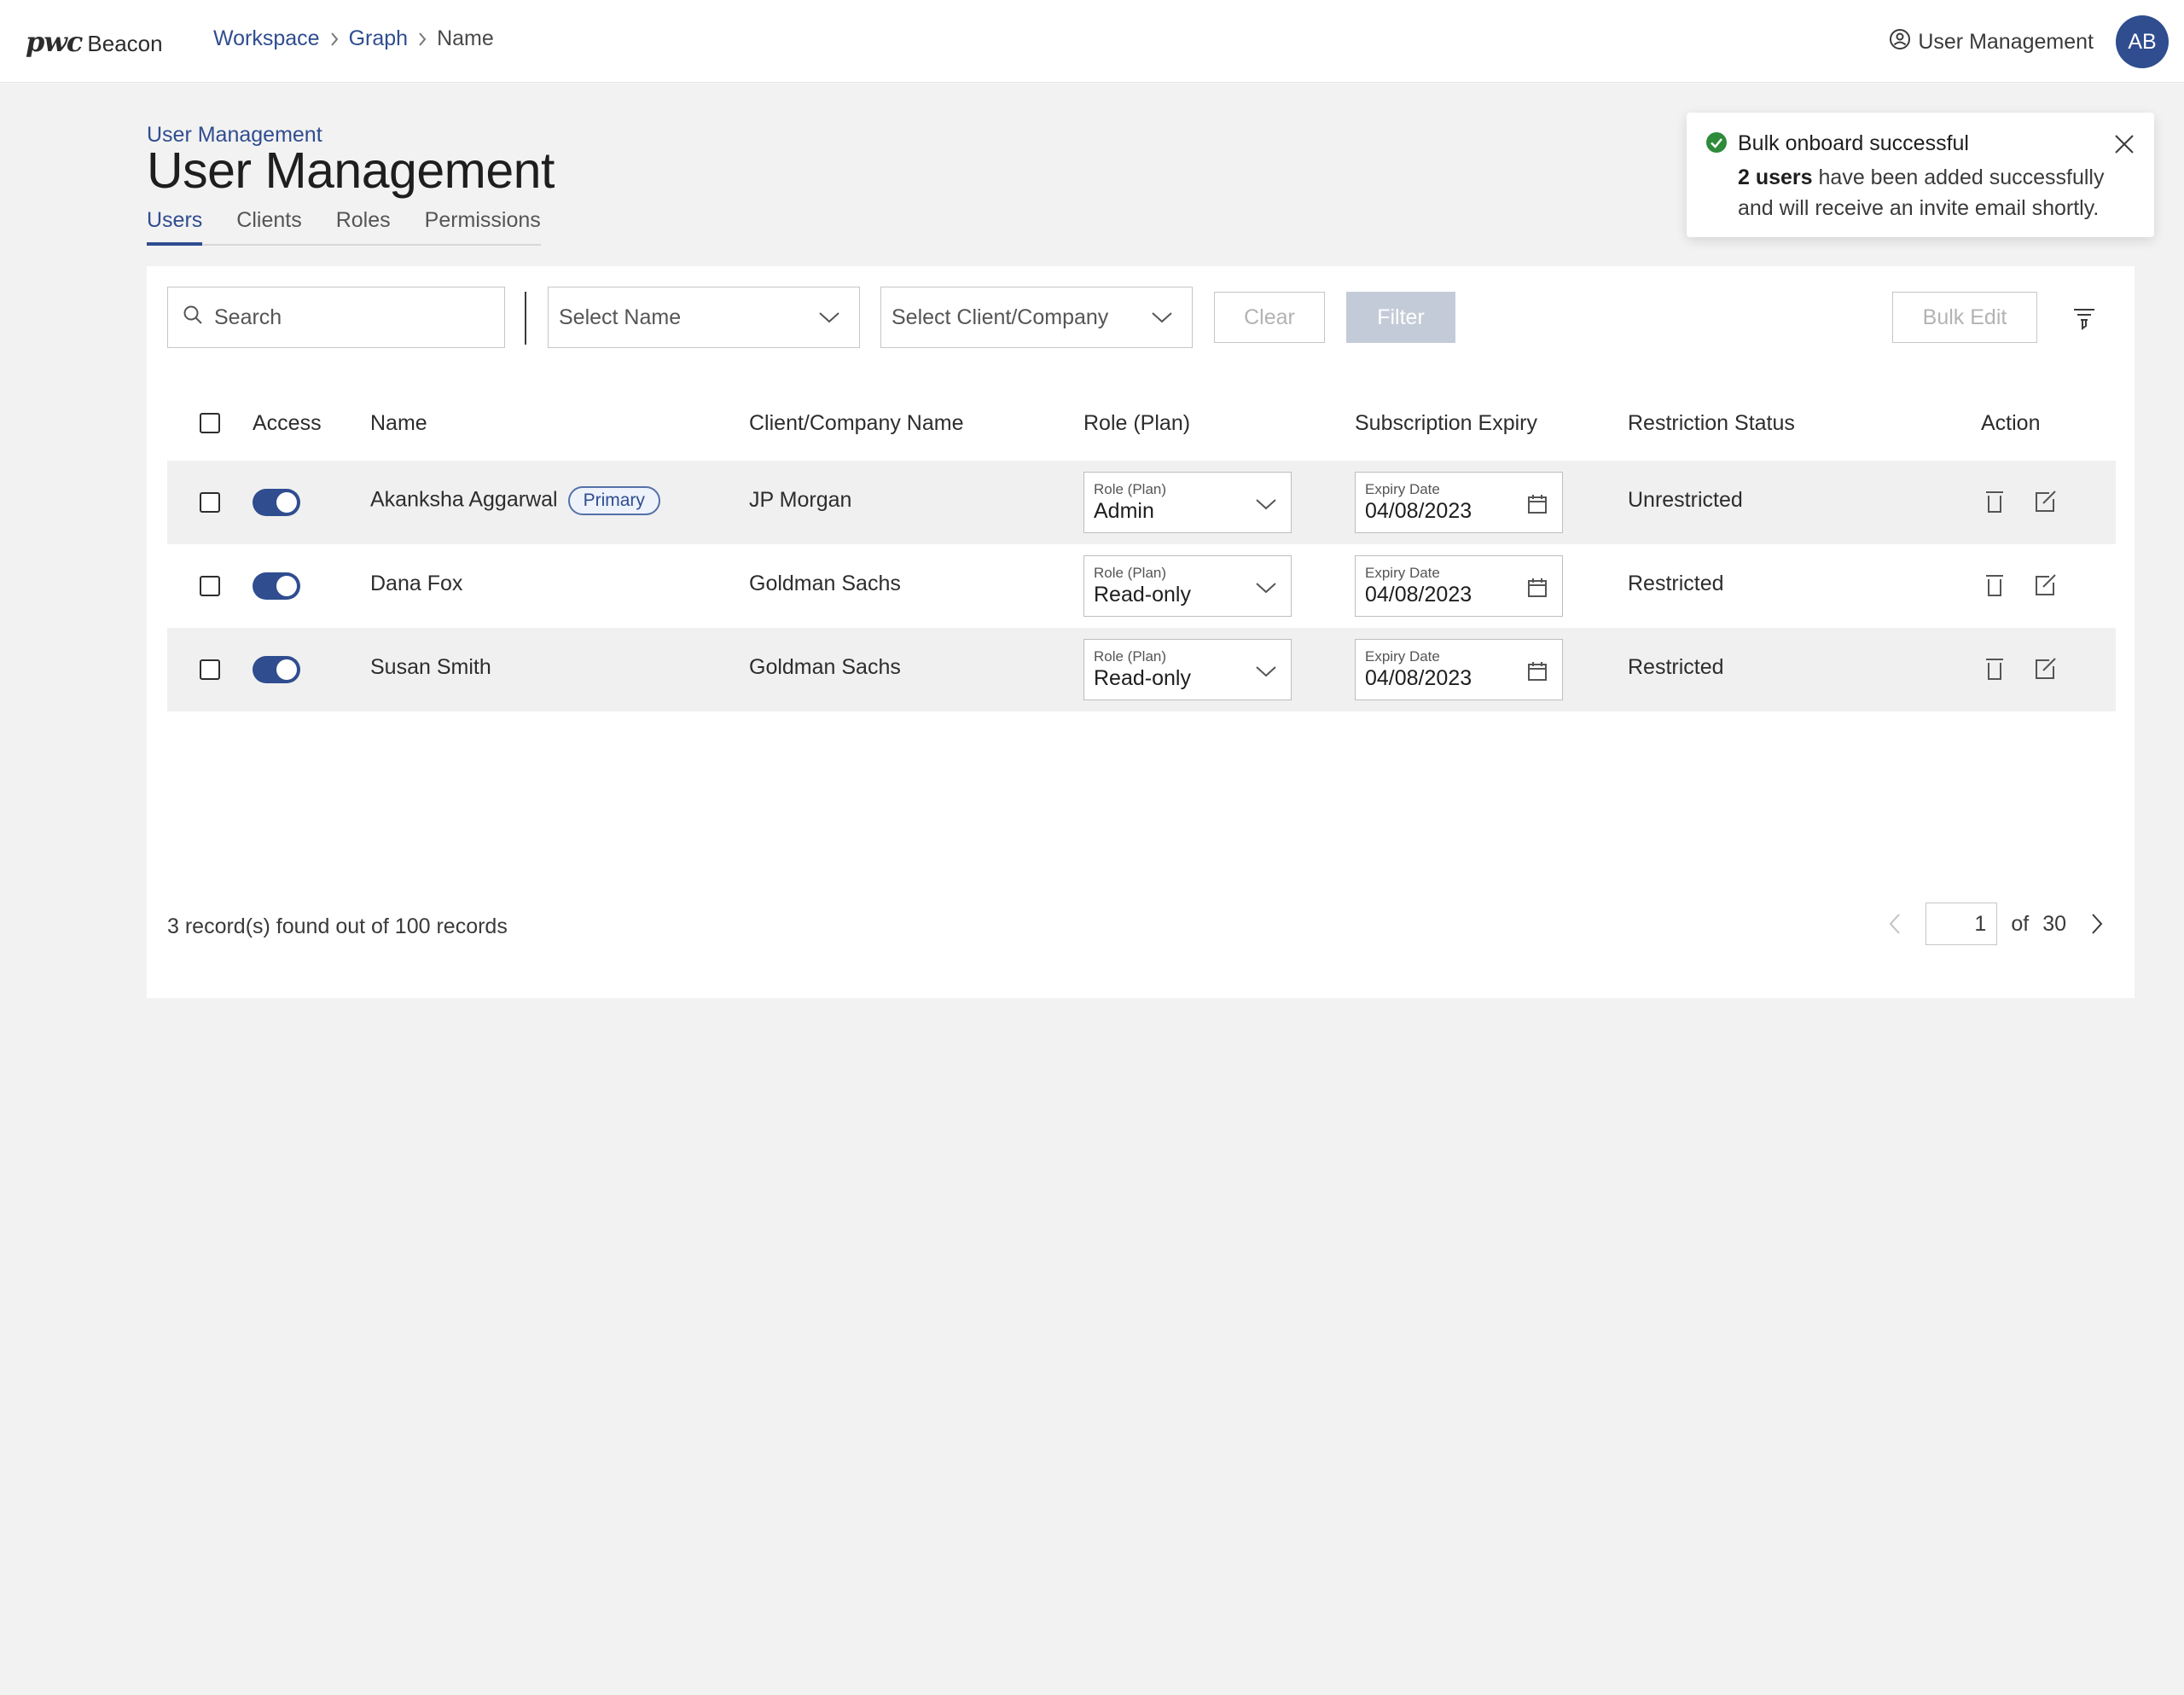 Image resolution: width=2184 pixels, height=1695 pixels. What do you see at coordinates (1900, 42) in the screenshot?
I see `user-circle-icon` at bounding box center [1900, 42].